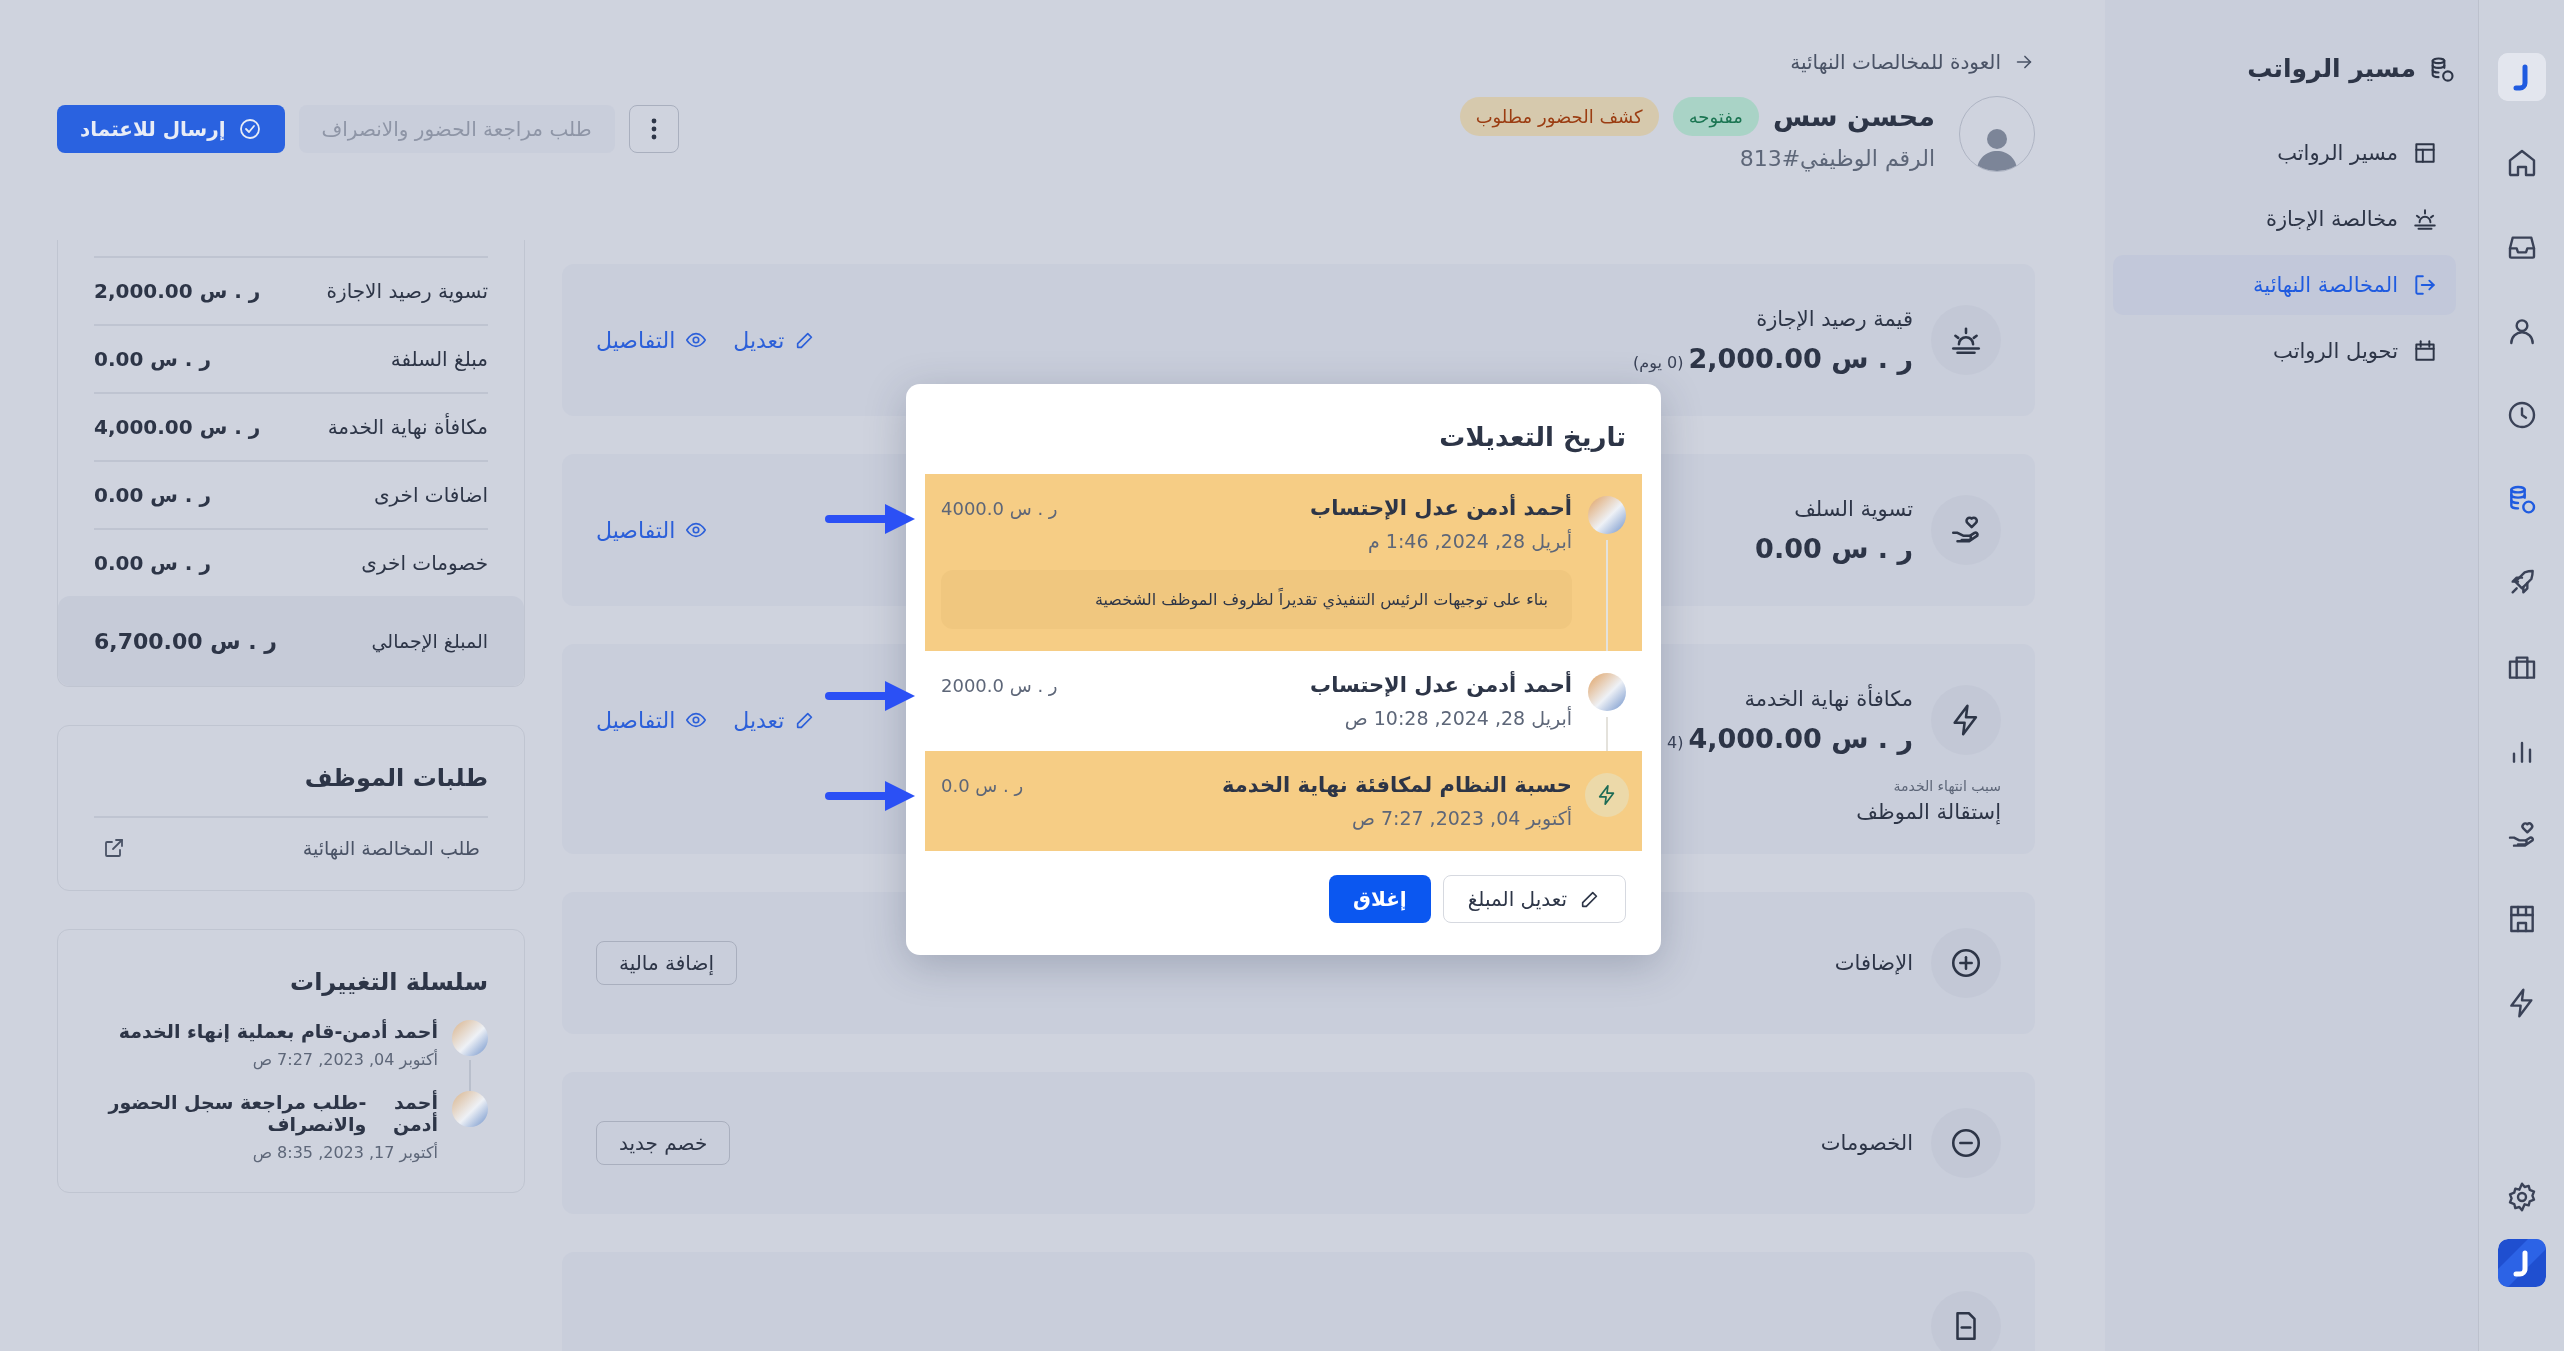 This screenshot has height=1351, width=2564. I want to click on request-link: طلب المخالصة النهائية, so click(391, 848).